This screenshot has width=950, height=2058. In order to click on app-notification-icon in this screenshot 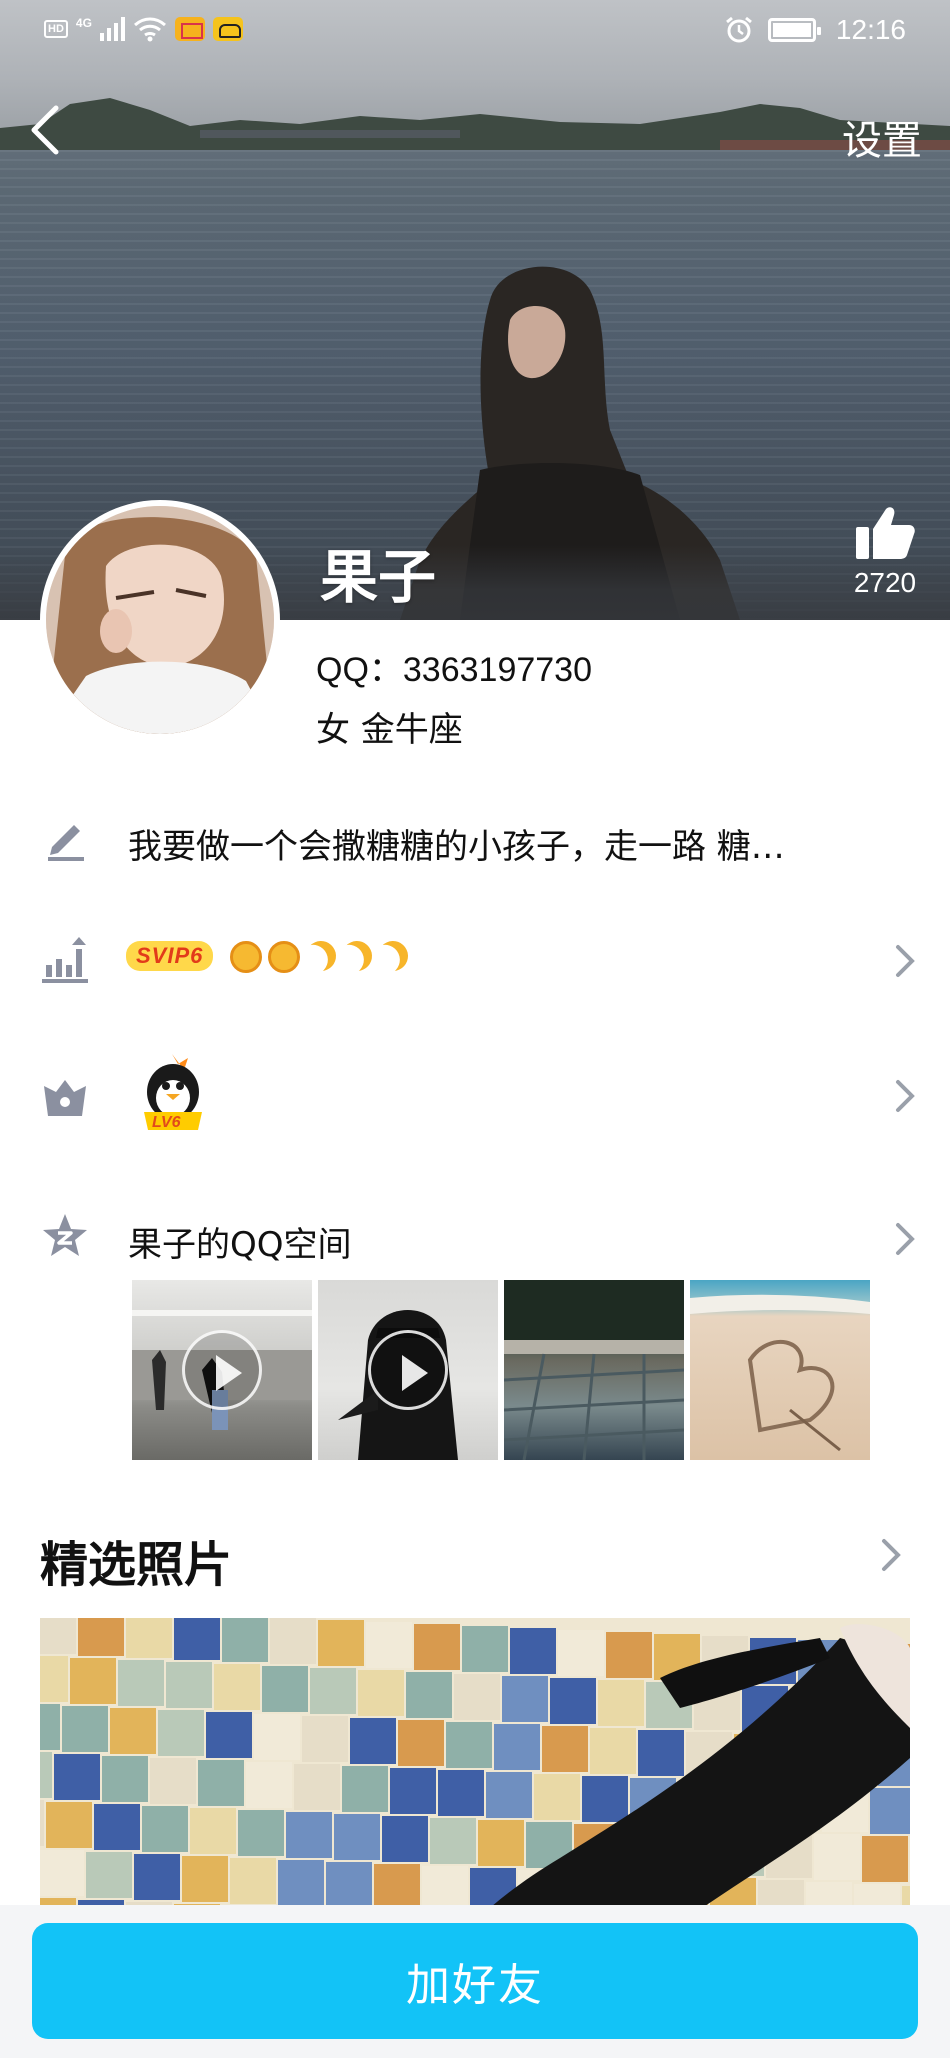, I will do `click(227, 29)`.